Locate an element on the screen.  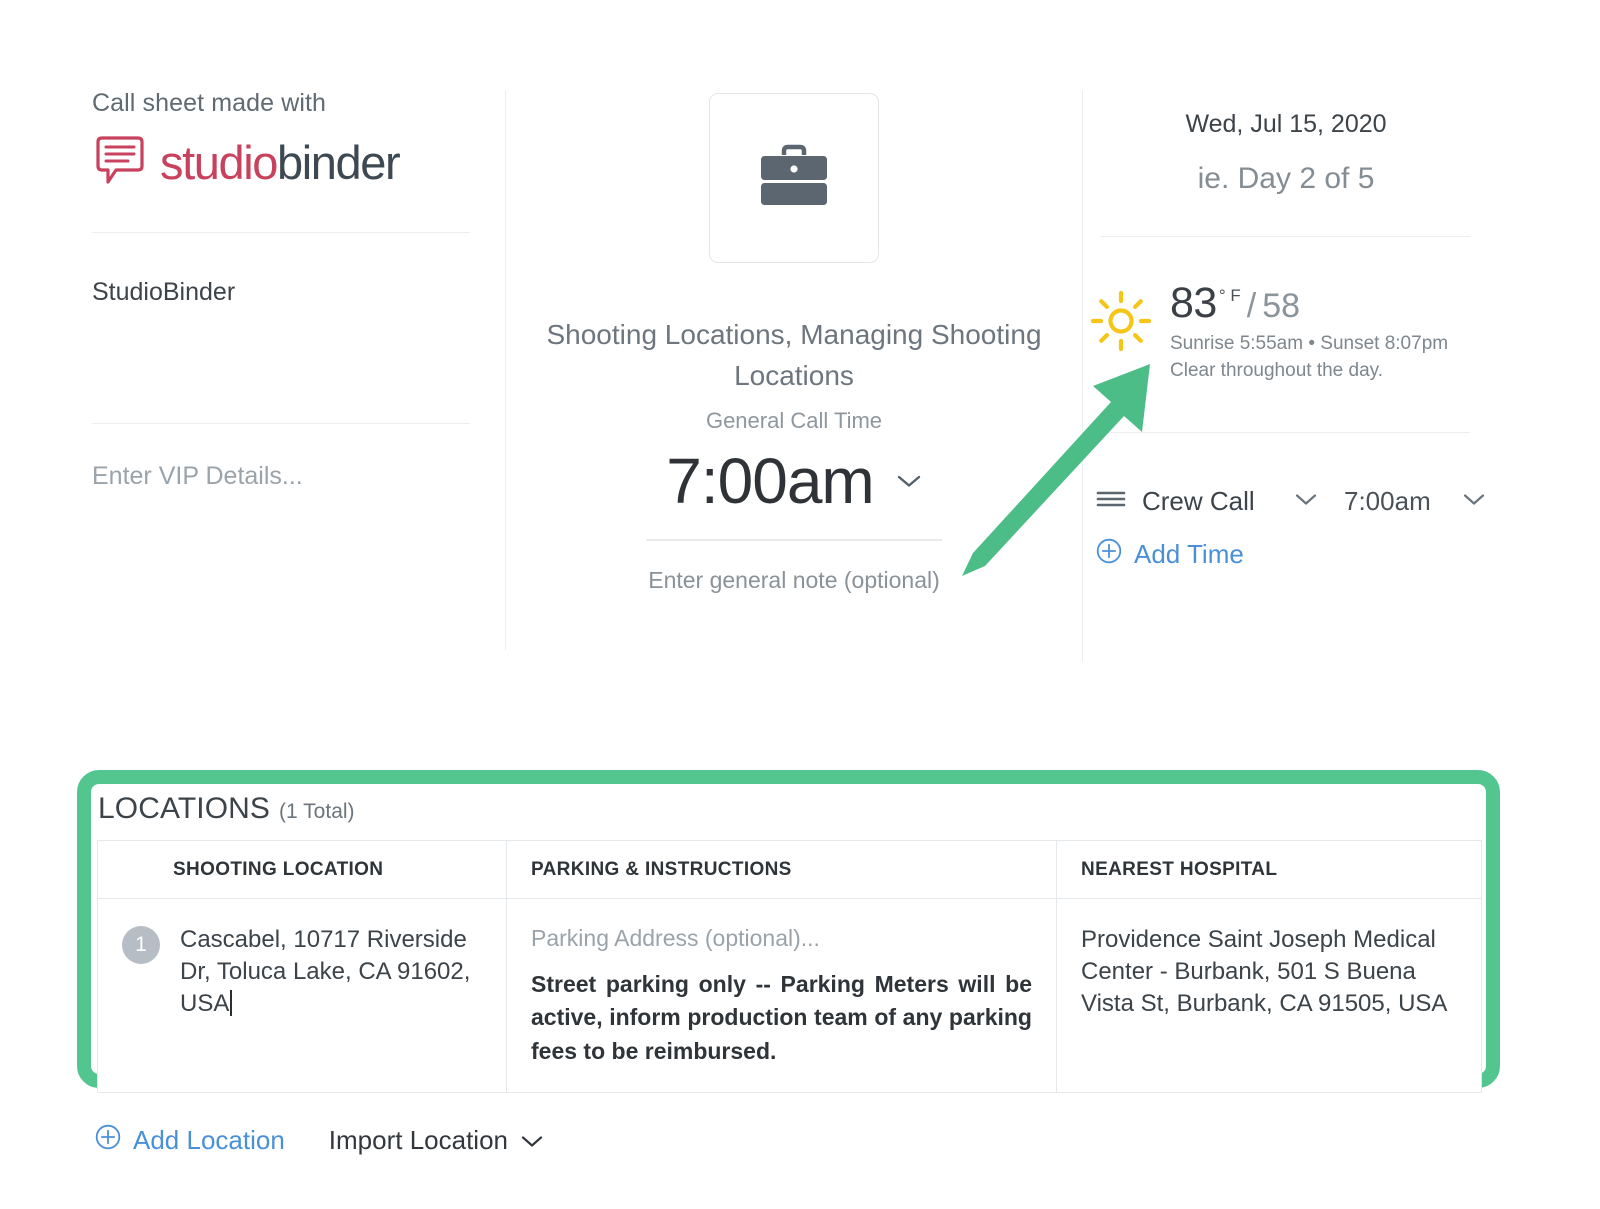
text-cursor is located at coordinates (231, 1003).